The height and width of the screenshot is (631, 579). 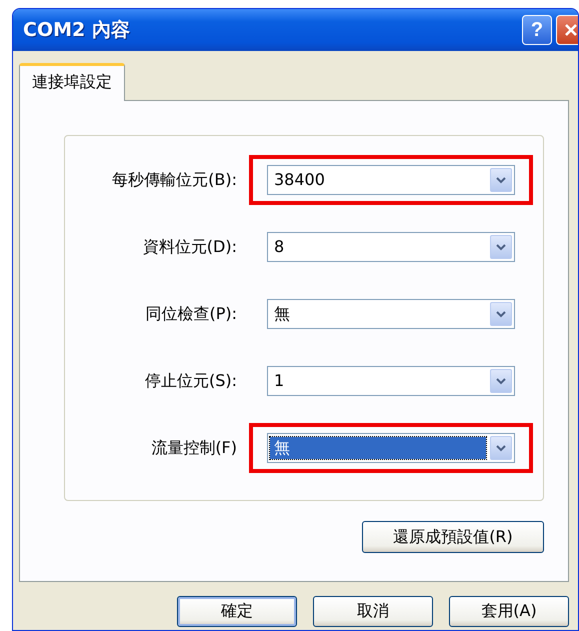 What do you see at coordinates (191, 314) in the screenshot?
I see `field-label: 同位檢查(P):` at bounding box center [191, 314].